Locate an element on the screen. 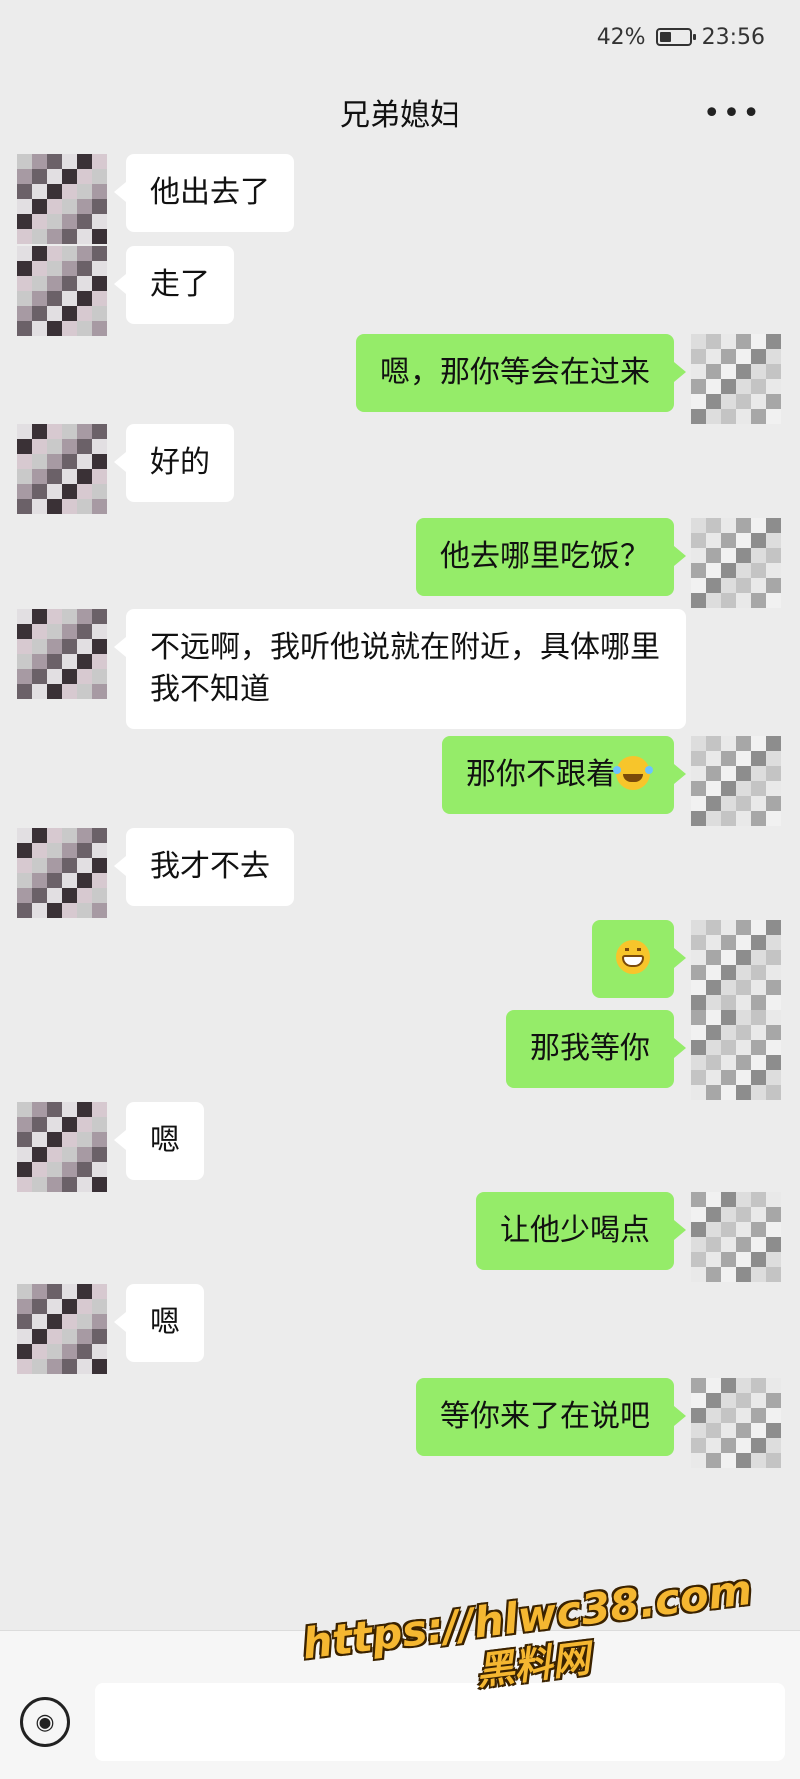 This screenshot has width=800, height=1779. incoming-message-bubble: 不远啊，我听他说就在附近，具体哪里我不知道 is located at coordinates (400, 669).